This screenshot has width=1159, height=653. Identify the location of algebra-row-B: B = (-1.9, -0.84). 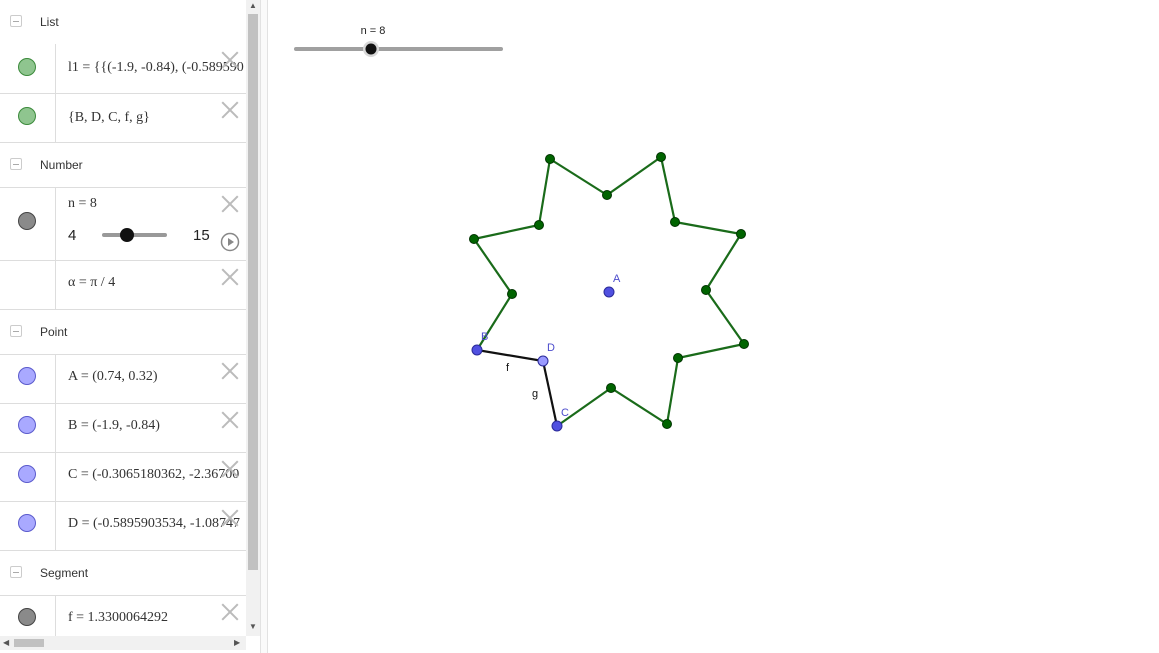
(123, 428).